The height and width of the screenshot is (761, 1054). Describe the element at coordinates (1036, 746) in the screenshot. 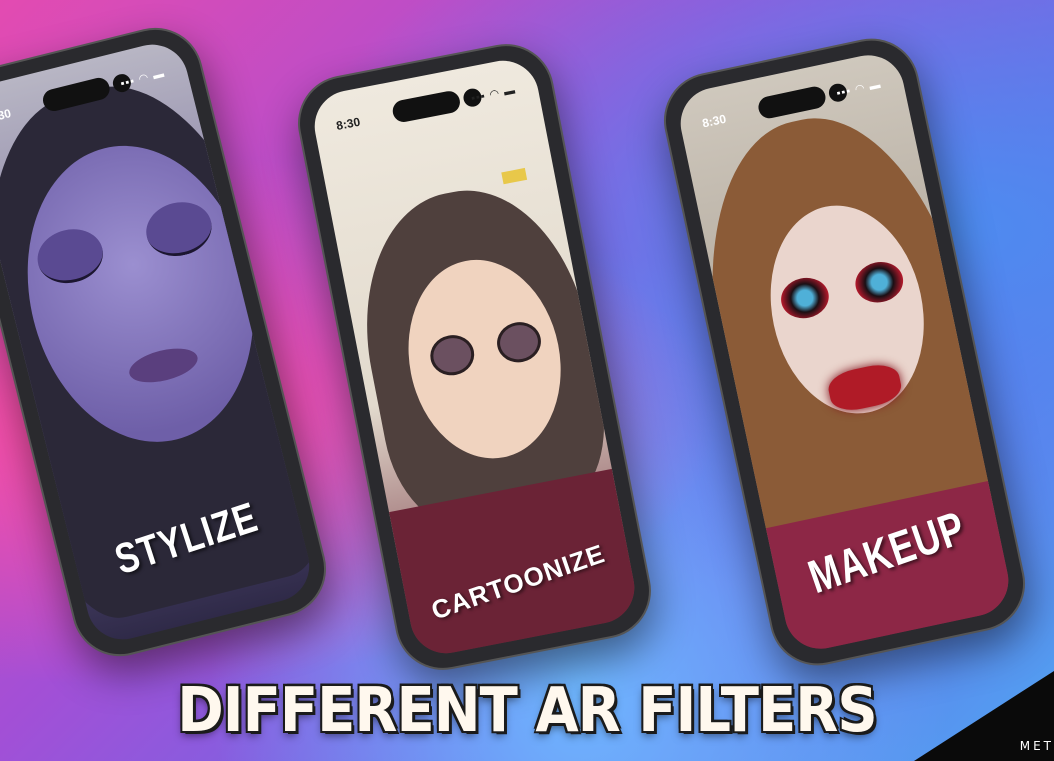

I see `brand-text: MET` at that location.